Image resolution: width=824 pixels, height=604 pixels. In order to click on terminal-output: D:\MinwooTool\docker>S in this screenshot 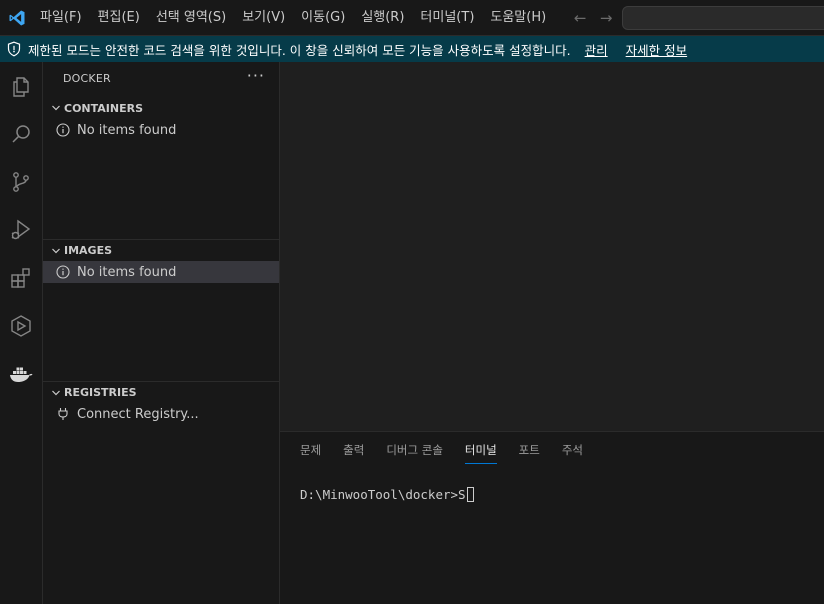, I will do `click(387, 494)`.